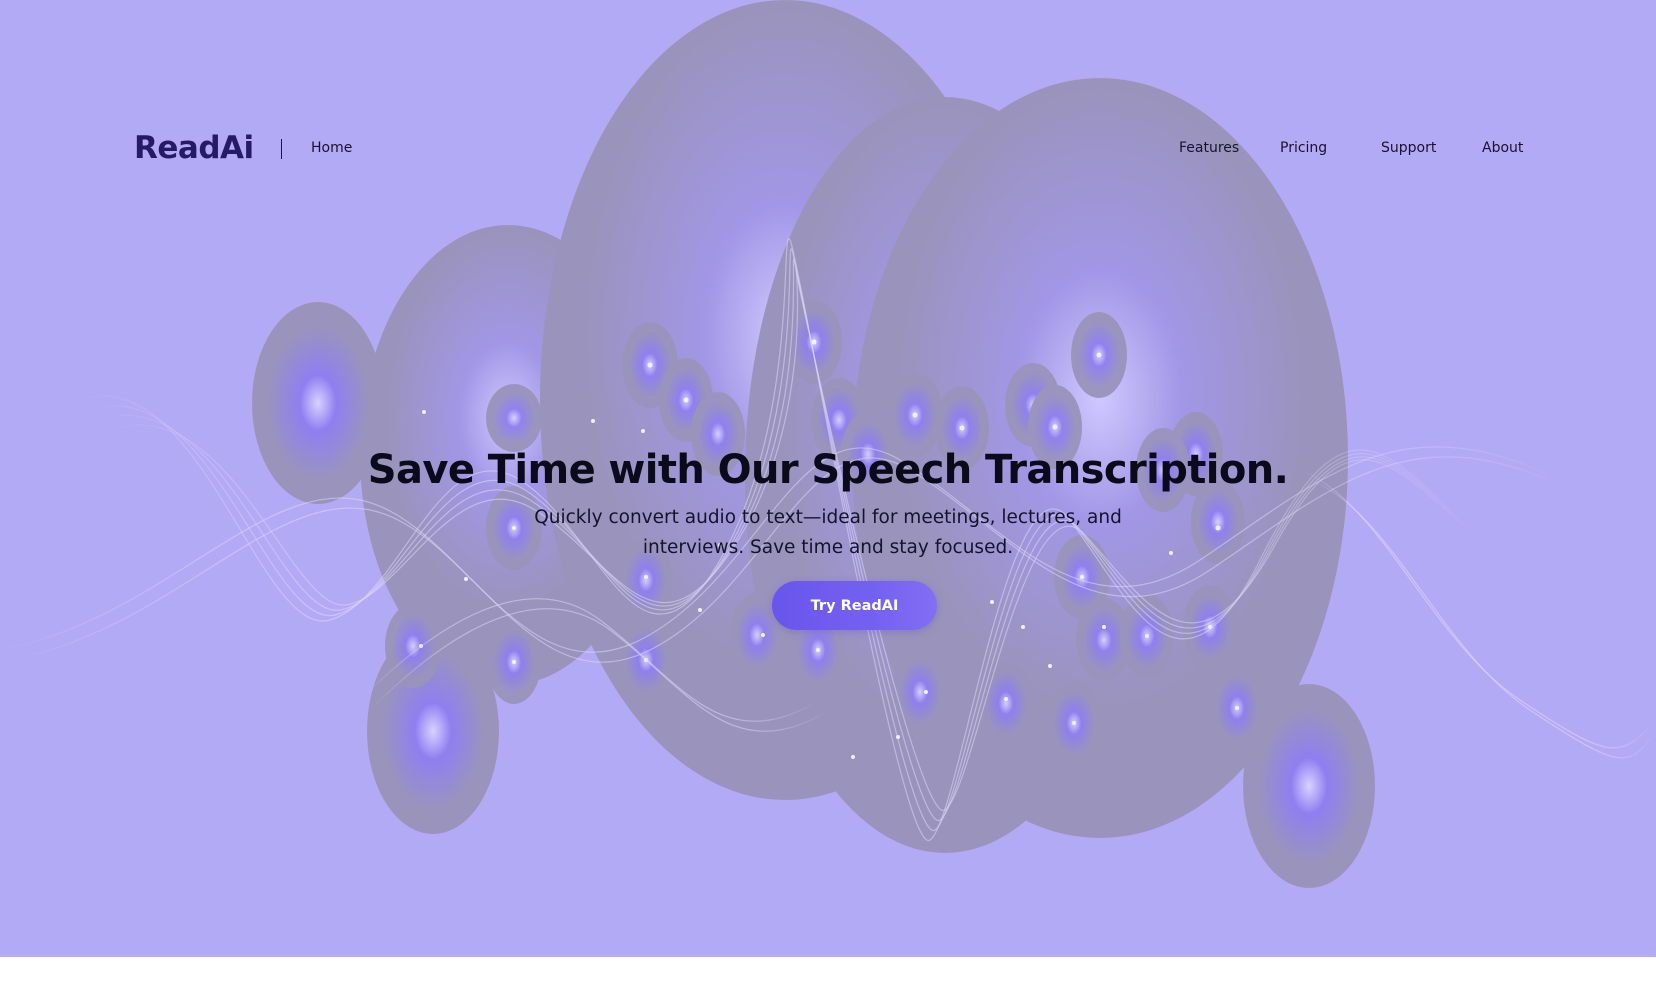 Image resolution: width=1656 pixels, height=997 pixels. Describe the element at coordinates (1408, 148) in the screenshot. I see `nav-link-support: Support` at that location.